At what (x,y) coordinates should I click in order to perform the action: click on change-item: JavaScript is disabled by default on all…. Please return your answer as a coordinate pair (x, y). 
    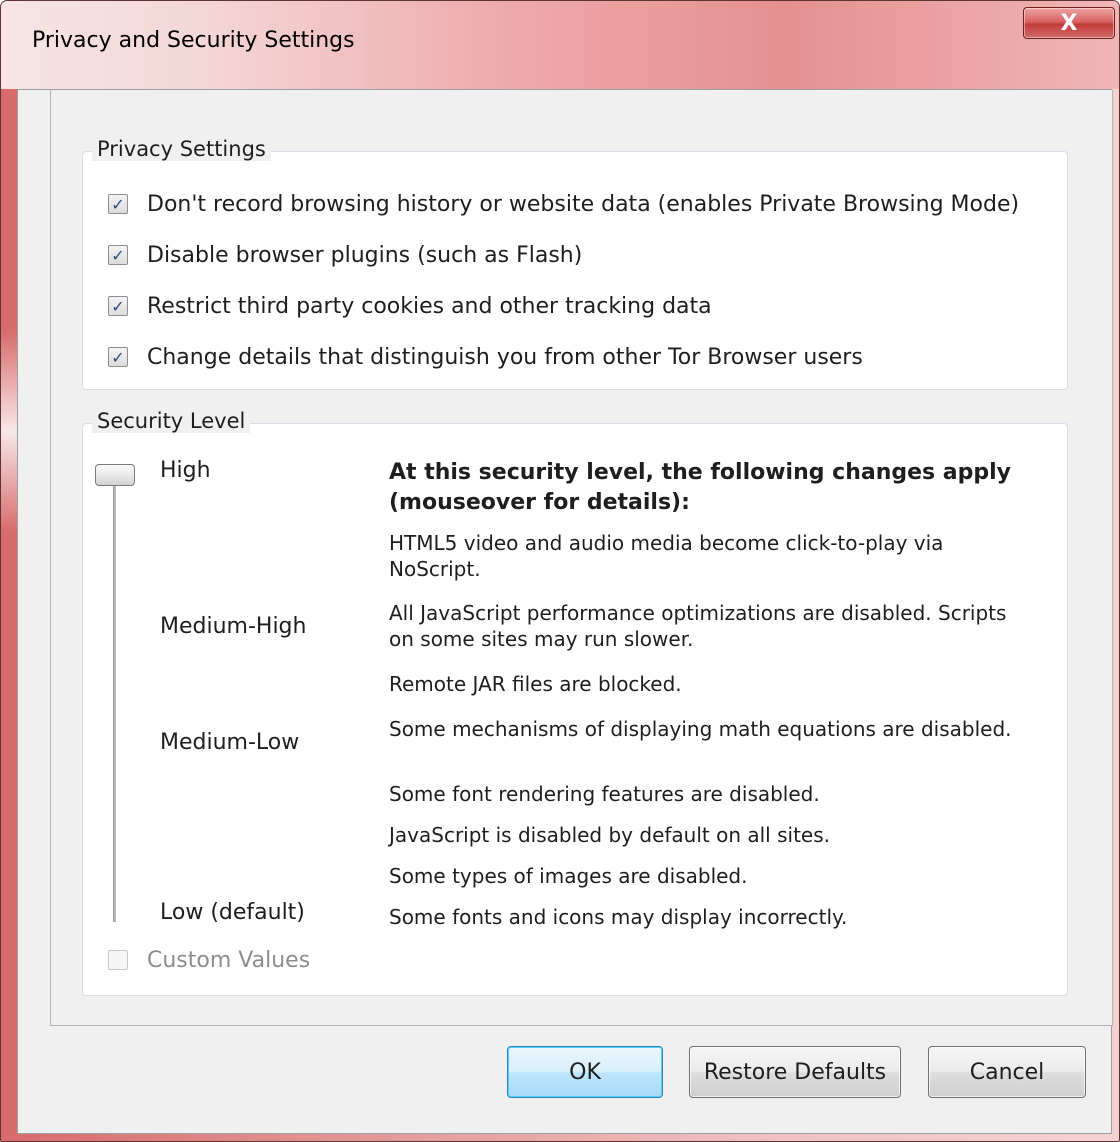
    Looking at the image, I should click on (709, 835).